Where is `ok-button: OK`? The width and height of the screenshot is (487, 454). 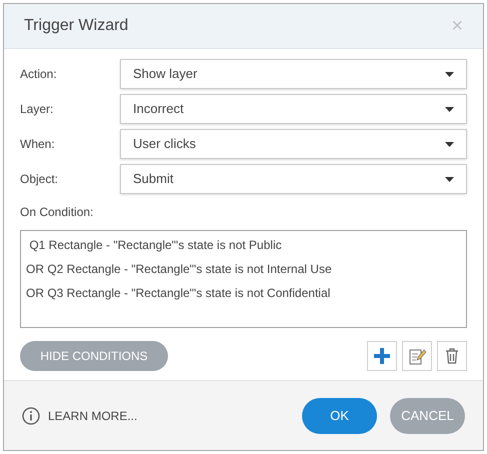
ok-button: OK is located at coordinates (339, 416).